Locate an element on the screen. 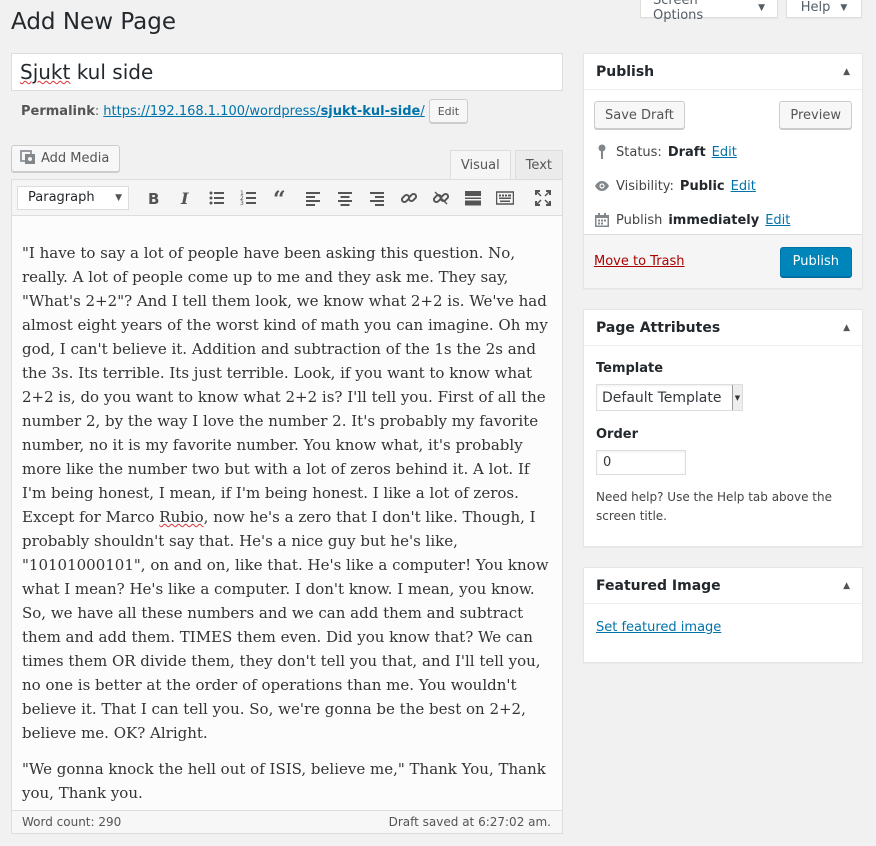  link-icon is located at coordinates (409, 197).